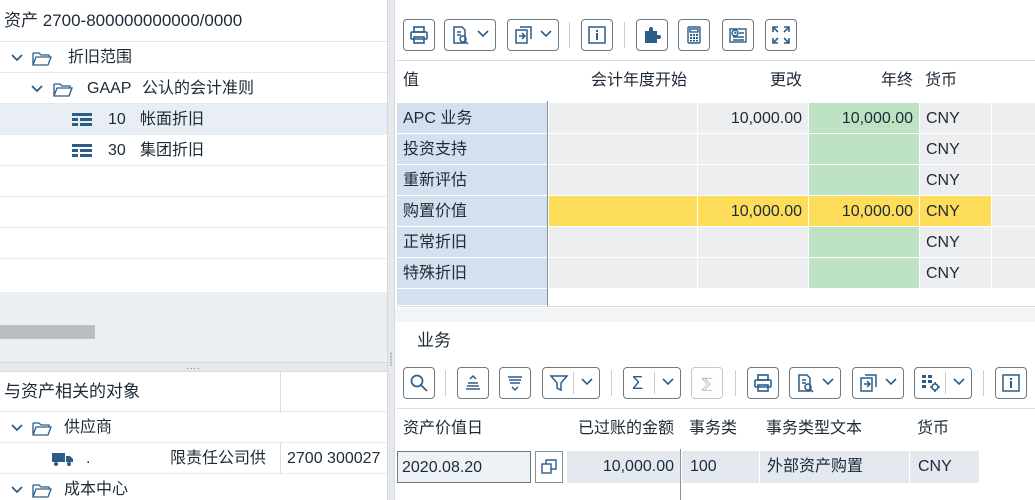 This screenshot has height=500, width=1035. Describe the element at coordinates (716, 118) in the screenshot. I see `table-row: APC 业务 10,000.00 10,000.00 CNY` at that location.